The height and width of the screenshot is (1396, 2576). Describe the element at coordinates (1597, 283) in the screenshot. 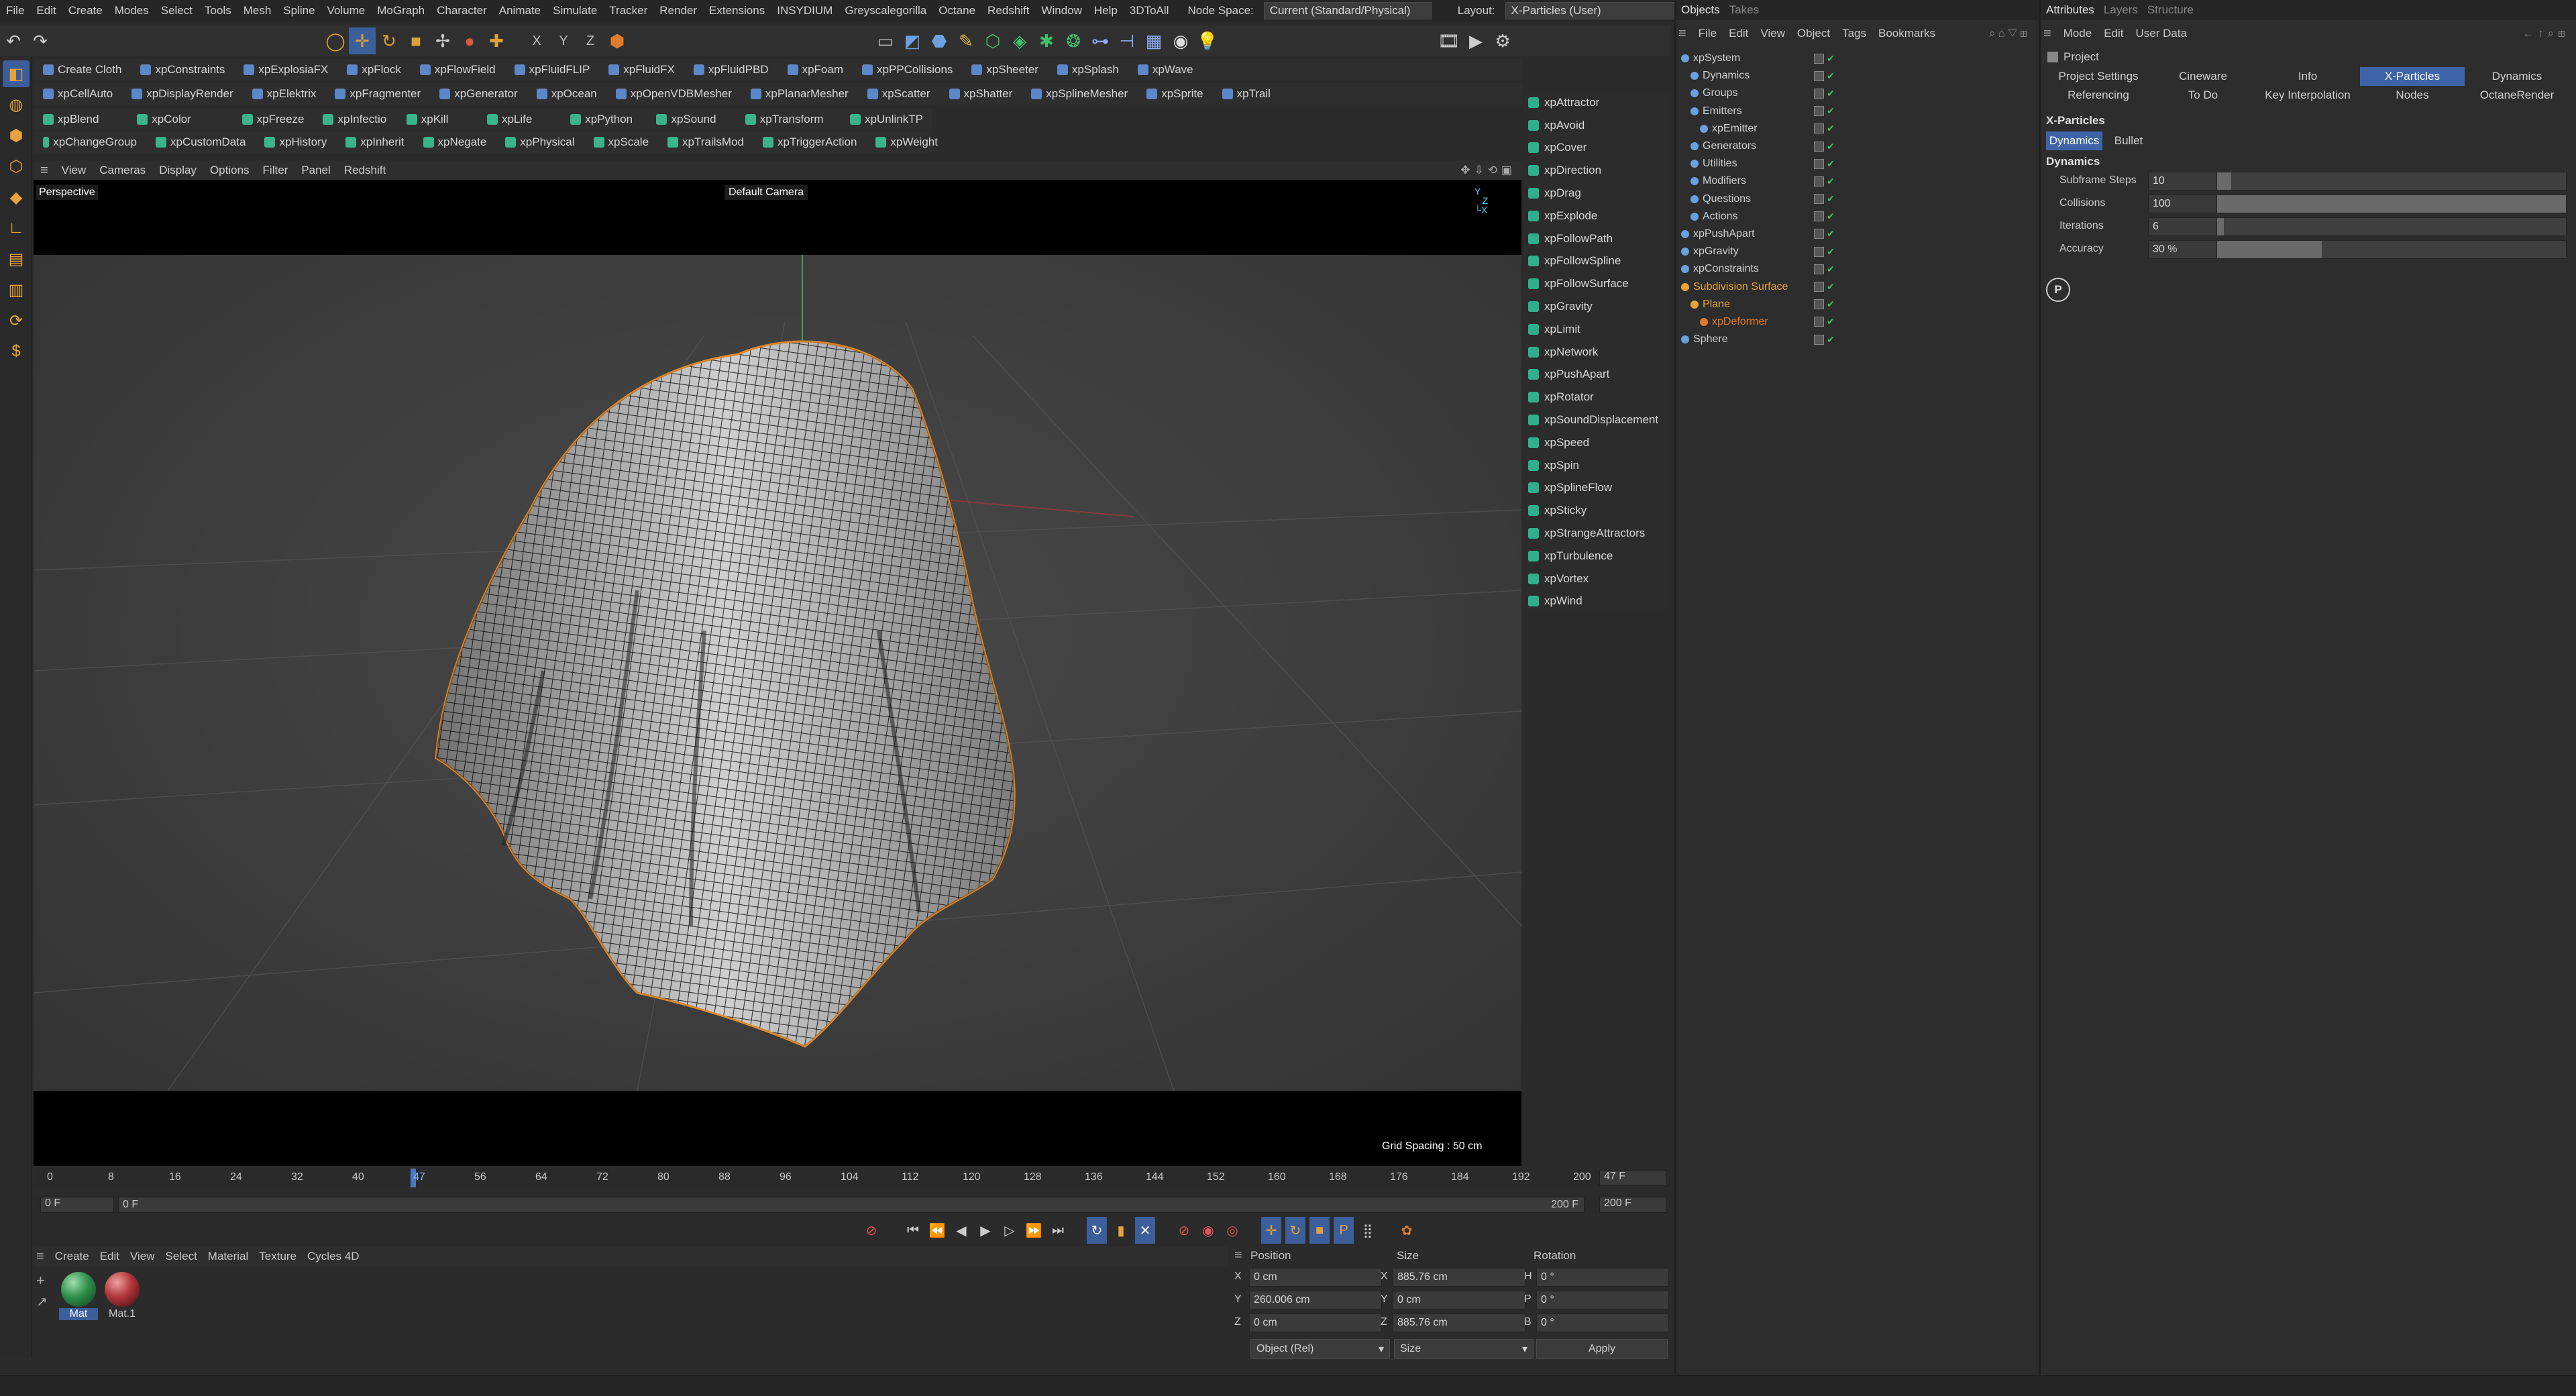

I see `palette-xpfollowsurface: xpFollowSurface` at that location.